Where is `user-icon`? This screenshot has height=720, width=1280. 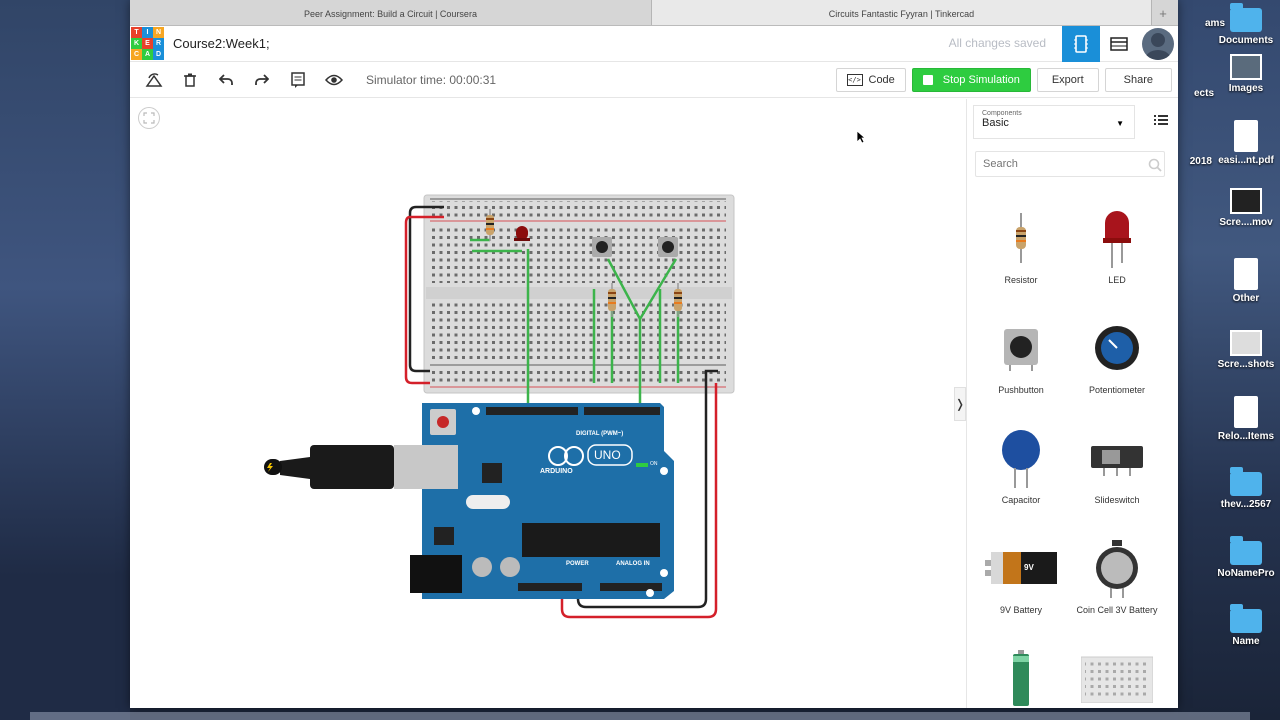 user-icon is located at coordinates (1158, 46).